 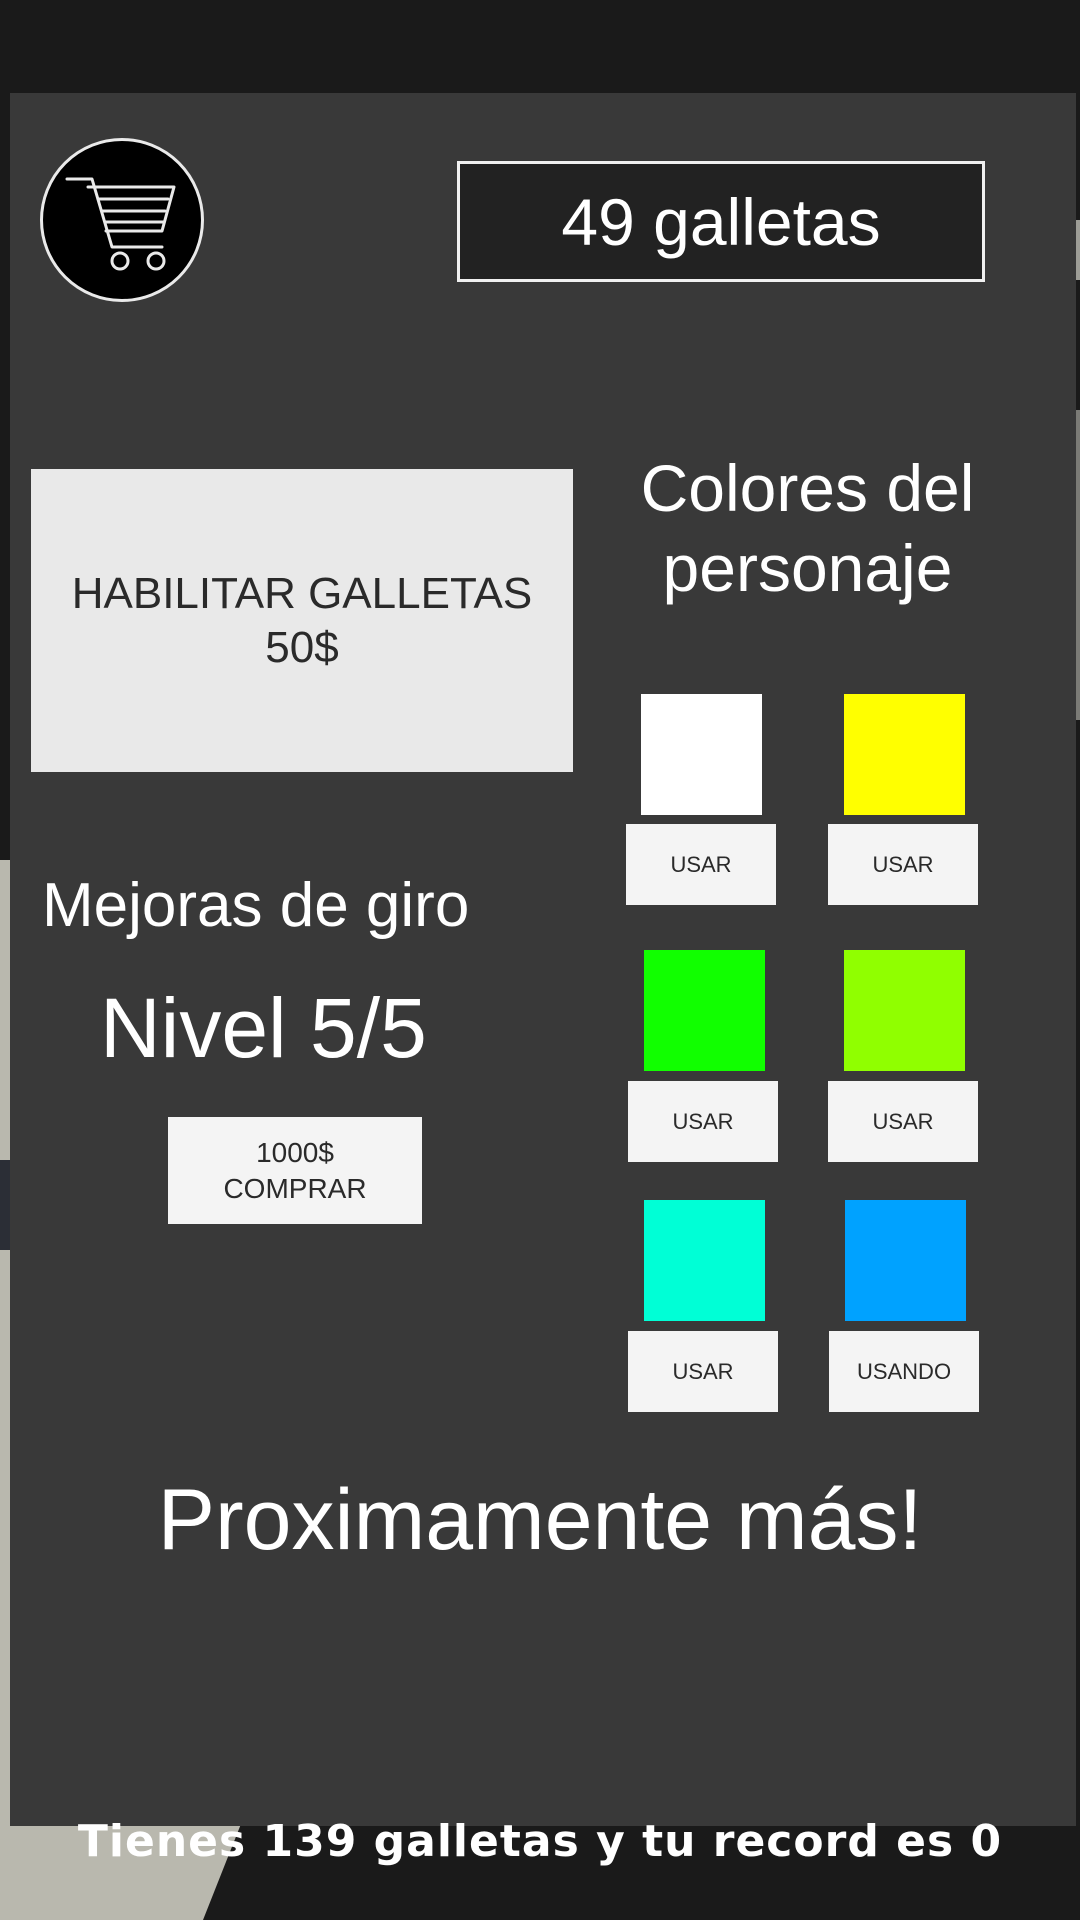 What do you see at coordinates (540, 1520) in the screenshot?
I see `coming-soon-text: Proximamente más!` at bounding box center [540, 1520].